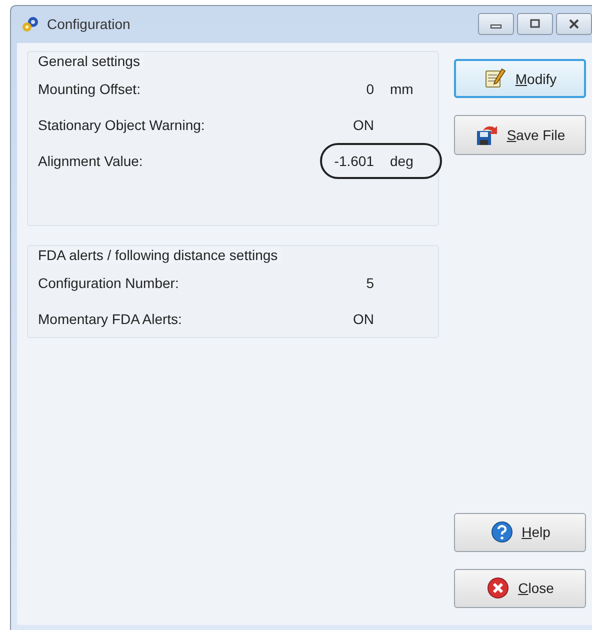 The image size is (592, 630). I want to click on question-mark-icon, so click(502, 532).